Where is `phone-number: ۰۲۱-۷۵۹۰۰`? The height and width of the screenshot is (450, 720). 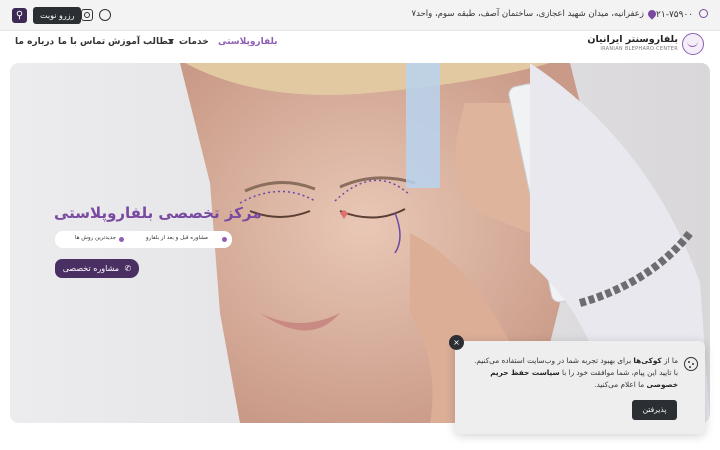
phone-number: ۰۲۱-۷۵۹۰۰ is located at coordinates (679, 14).